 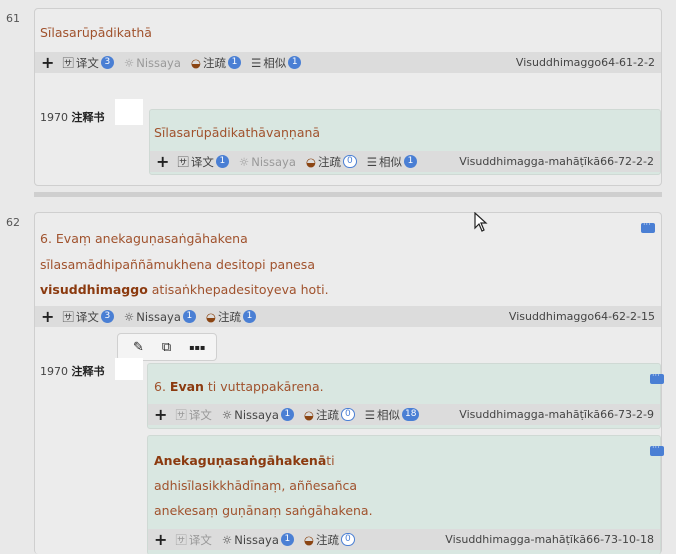 What do you see at coordinates (481, 222) in the screenshot?
I see `mouse-cursor-icon` at bounding box center [481, 222].